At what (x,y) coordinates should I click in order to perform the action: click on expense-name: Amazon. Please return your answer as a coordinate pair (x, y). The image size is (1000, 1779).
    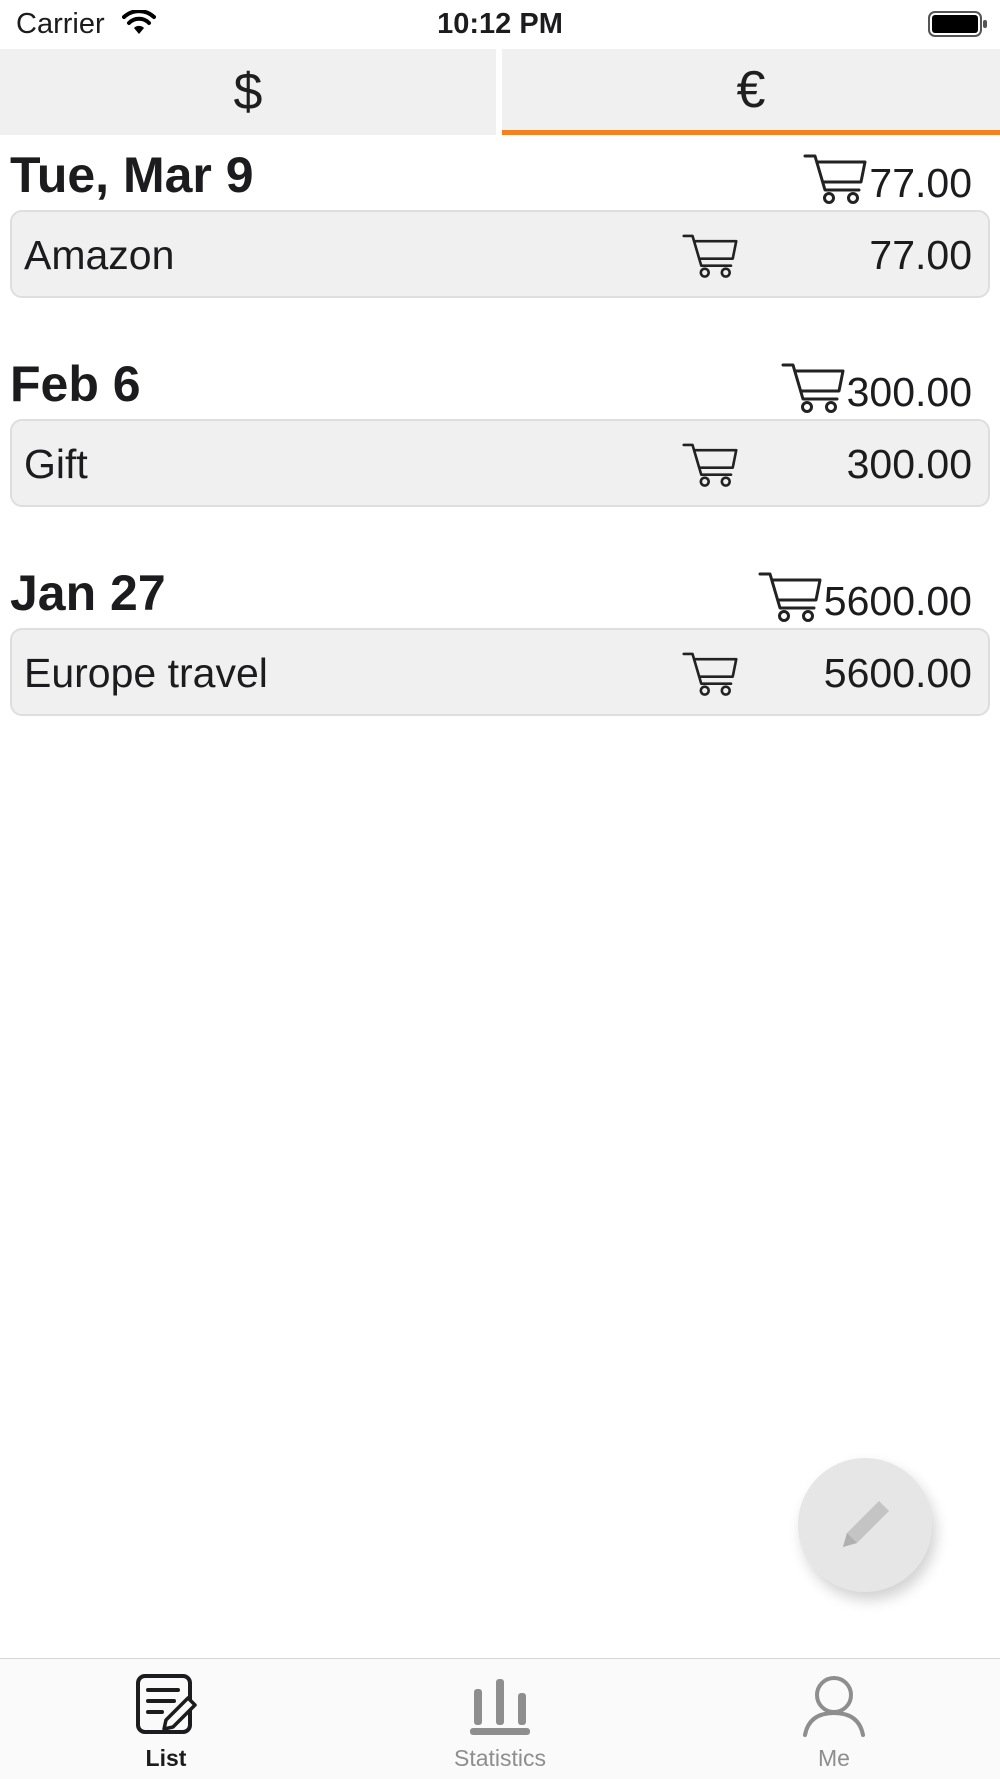
    Looking at the image, I should click on (99, 255).